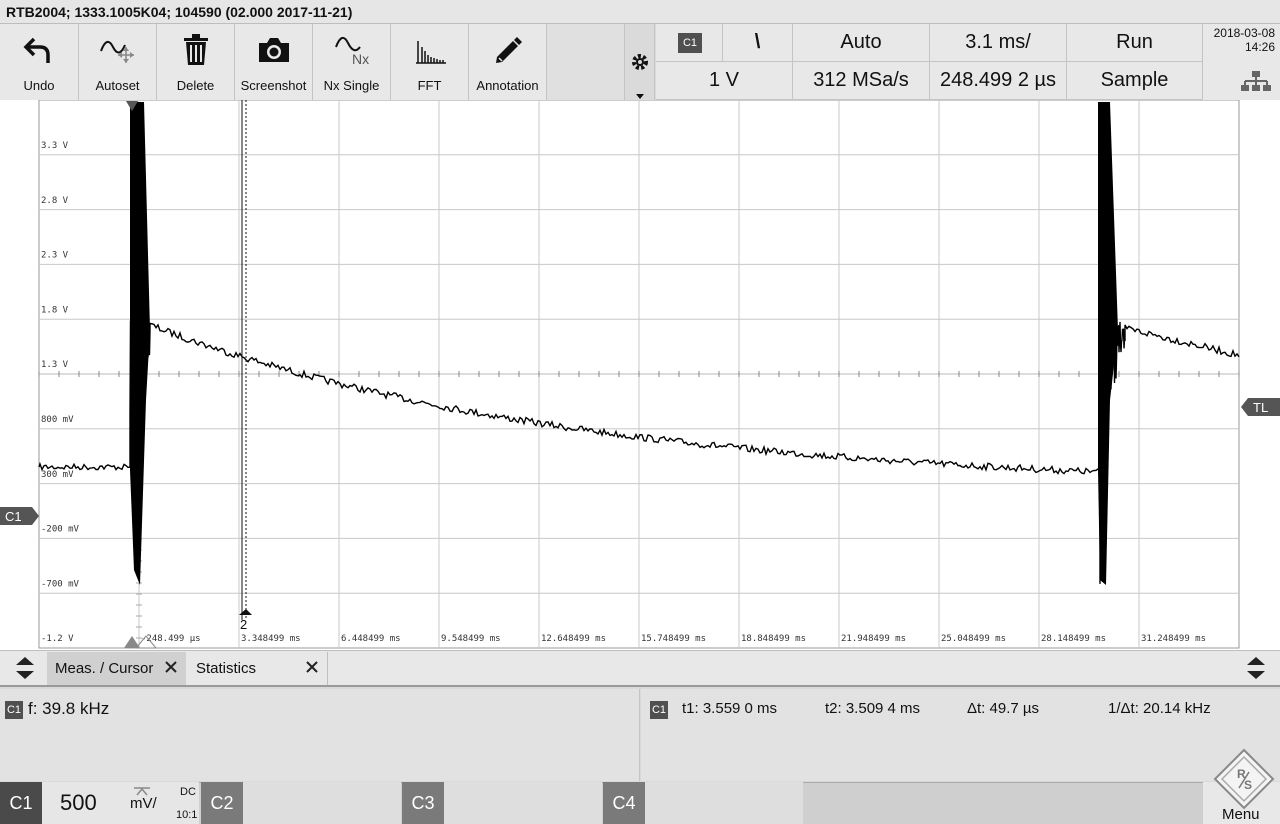 The height and width of the screenshot is (824, 1280). Describe the element at coordinates (861, 81) in the screenshot. I see `sample-rate: 312 MSa/s` at that location.